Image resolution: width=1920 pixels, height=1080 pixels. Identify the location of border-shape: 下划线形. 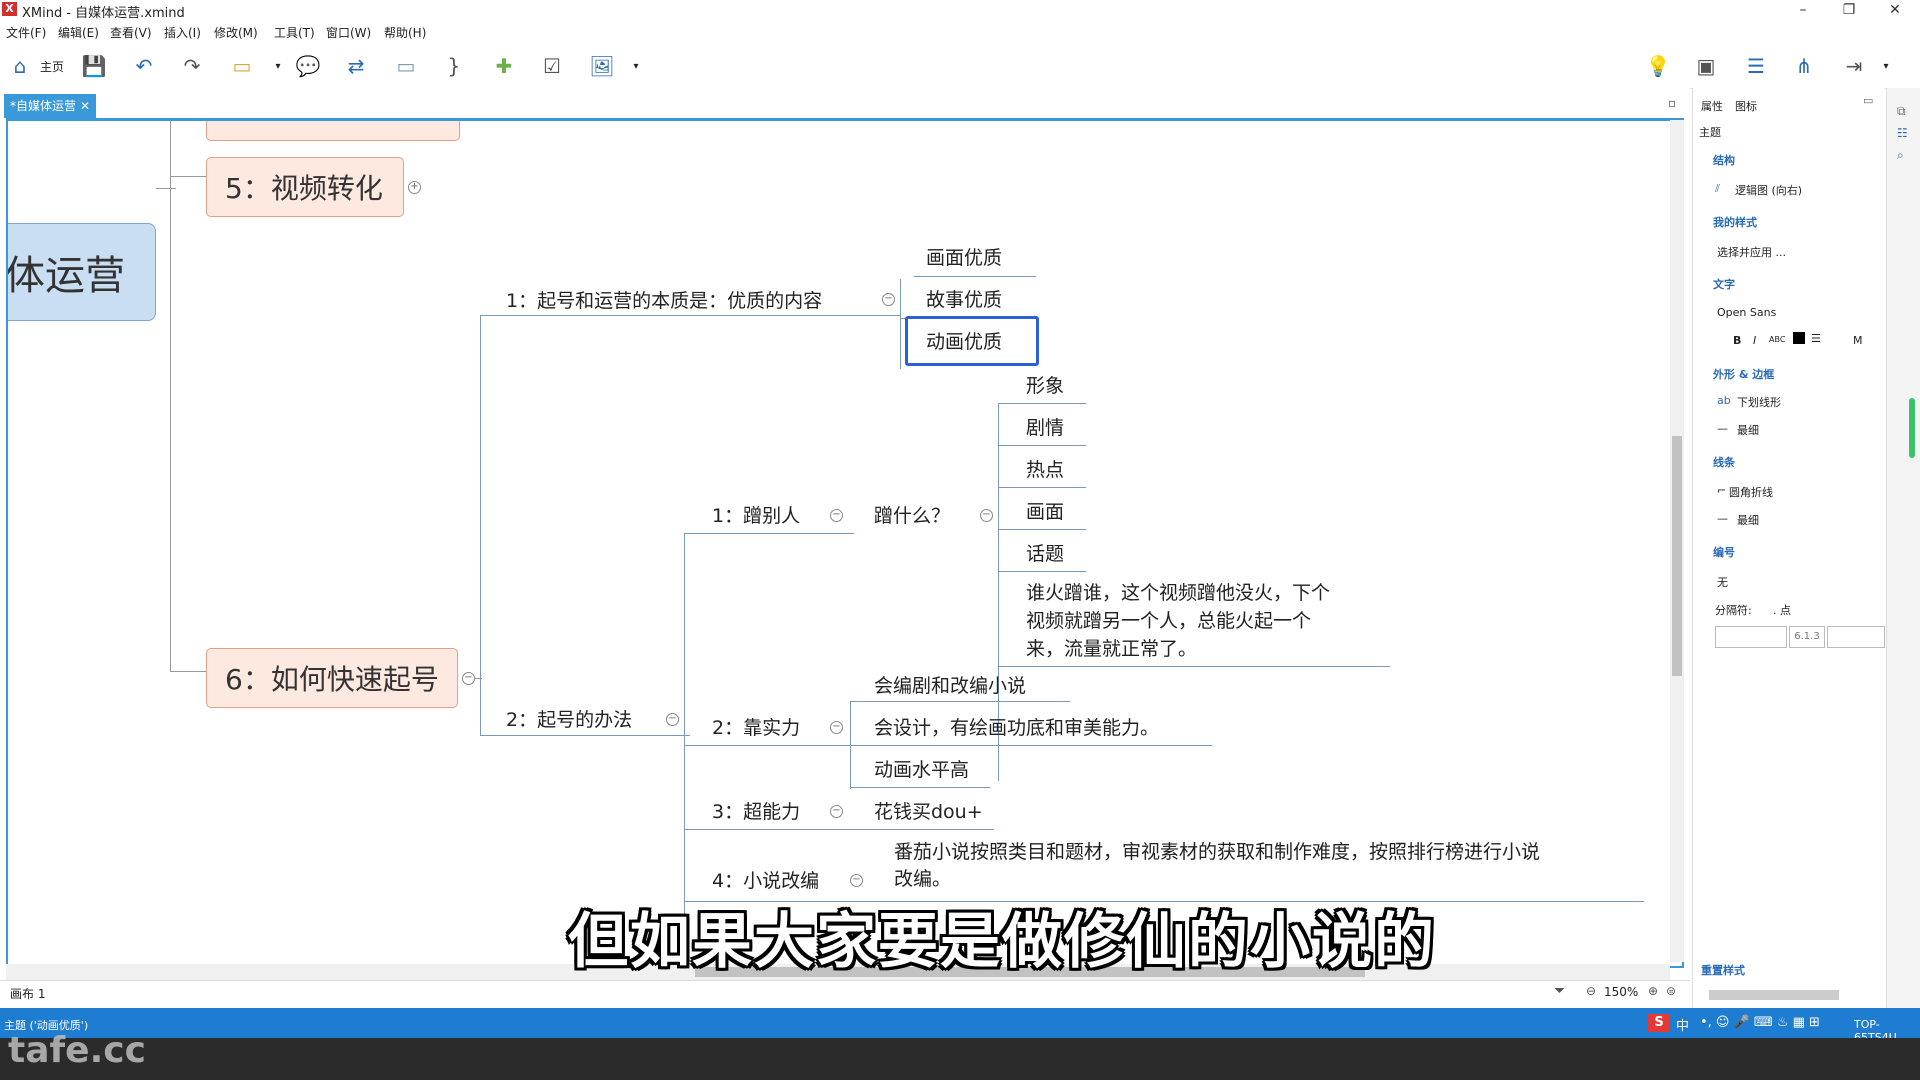
(1759, 402).